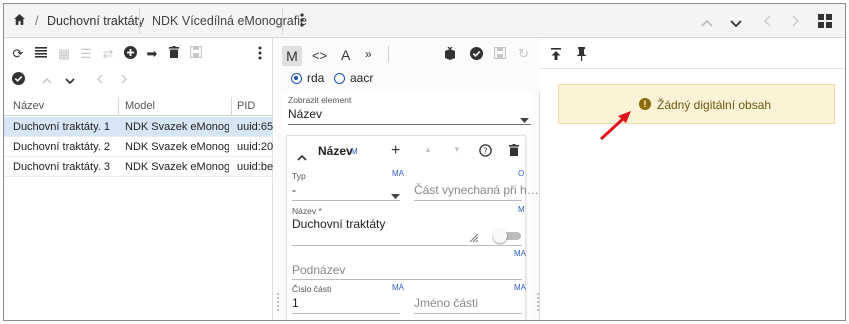 Image resolution: width=849 pixels, height=324 pixels. I want to click on subtitle-input: Podnázev, so click(318, 270).